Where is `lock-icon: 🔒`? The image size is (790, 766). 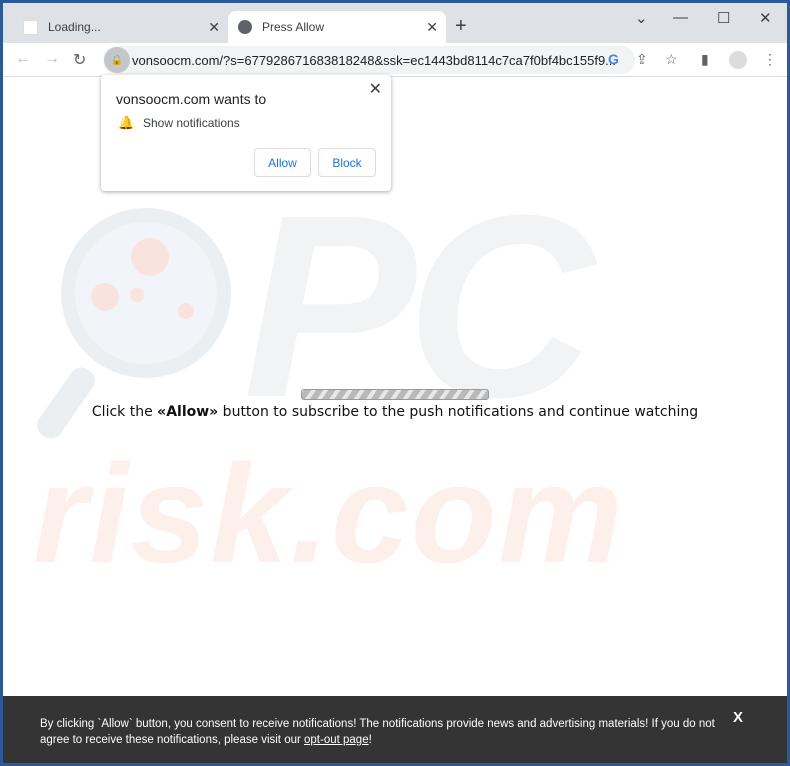
lock-icon: 🔒 is located at coordinates (117, 60).